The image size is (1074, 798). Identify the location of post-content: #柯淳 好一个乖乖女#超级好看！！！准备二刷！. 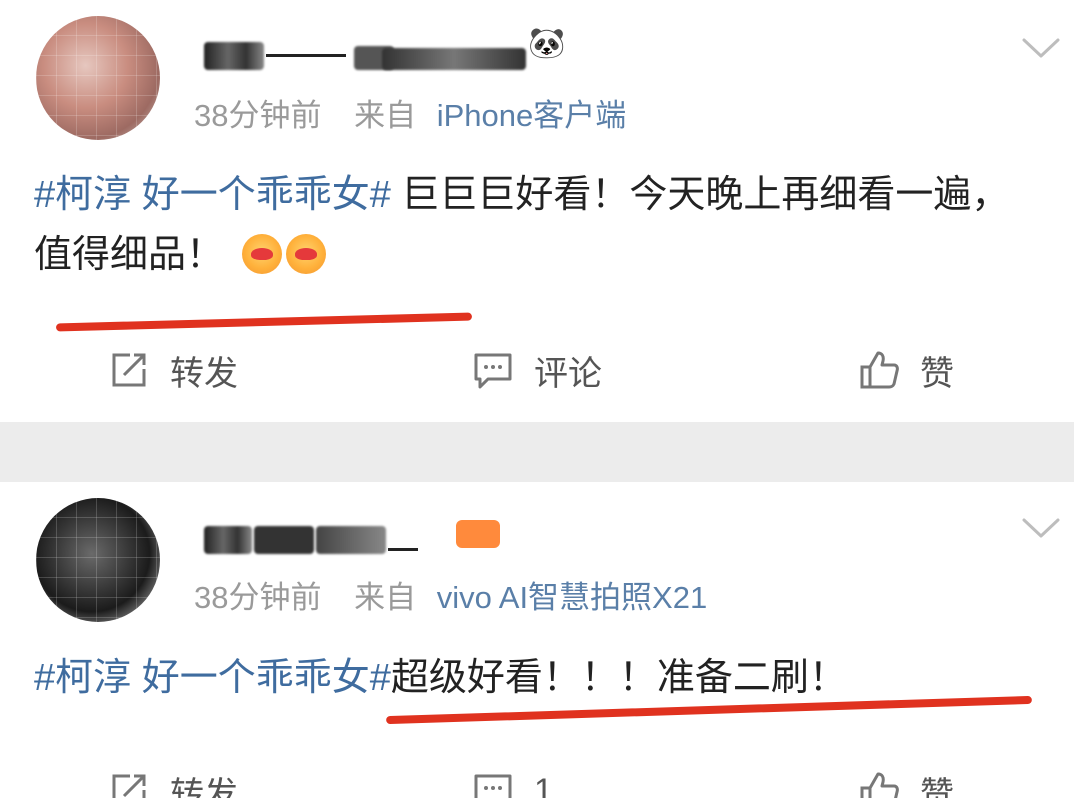
(539, 678).